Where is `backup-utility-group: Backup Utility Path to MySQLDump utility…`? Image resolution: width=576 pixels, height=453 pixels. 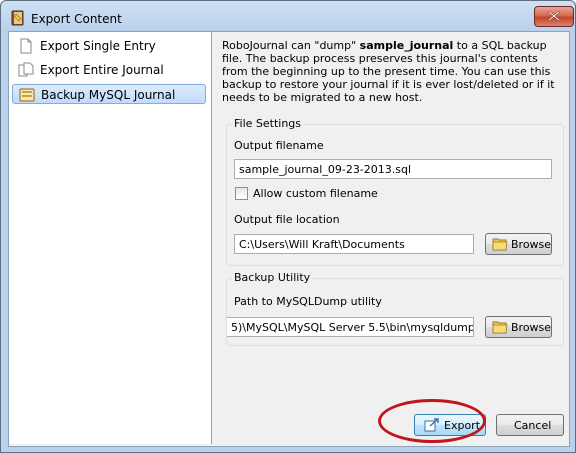 backup-utility-group: Backup Utility Path to MySQLDump utility… is located at coordinates (395, 308).